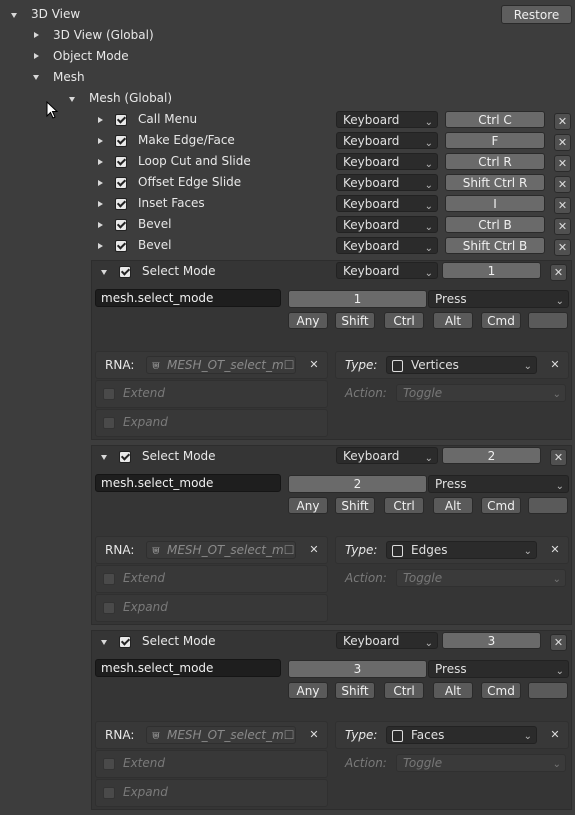  What do you see at coordinates (103, 35) in the screenshot?
I see `tree-item-3d-view-global: 3D View (Global)` at bounding box center [103, 35].